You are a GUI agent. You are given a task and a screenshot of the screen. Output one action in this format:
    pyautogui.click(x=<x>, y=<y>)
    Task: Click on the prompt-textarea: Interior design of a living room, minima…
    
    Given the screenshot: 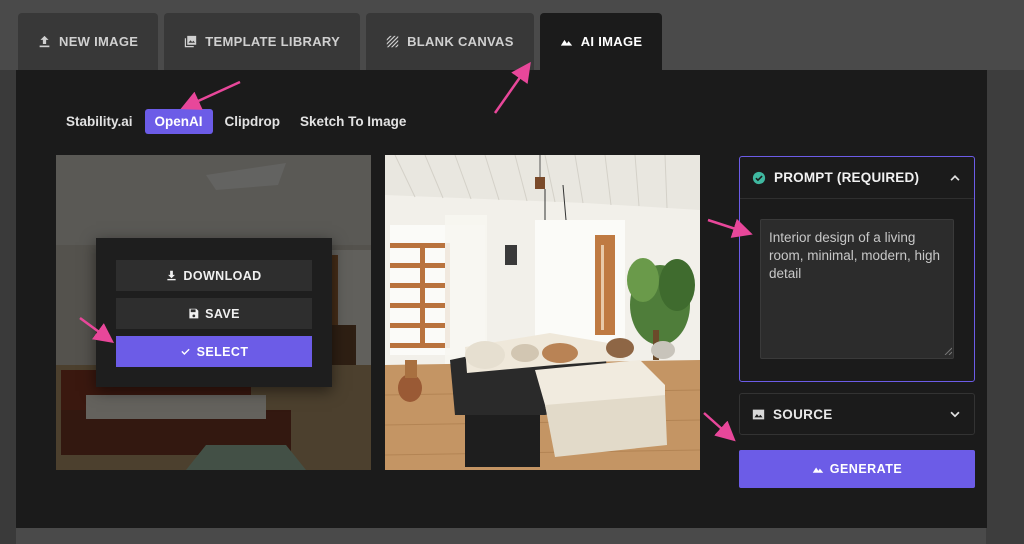 What is the action you would take?
    pyautogui.click(x=857, y=289)
    